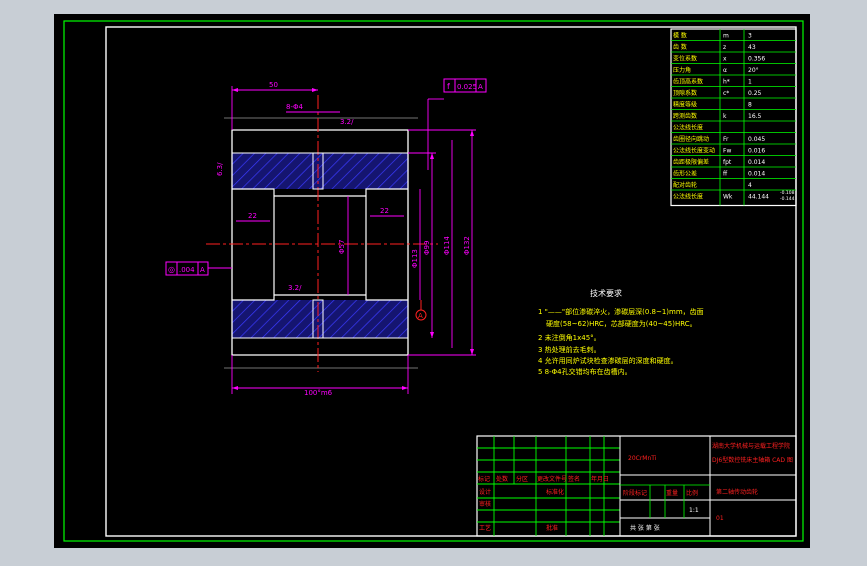 This screenshot has height=566, width=867. I want to click on company-line2: DJ6型数控铣床主轴箱 CAD 图, so click(752, 460).